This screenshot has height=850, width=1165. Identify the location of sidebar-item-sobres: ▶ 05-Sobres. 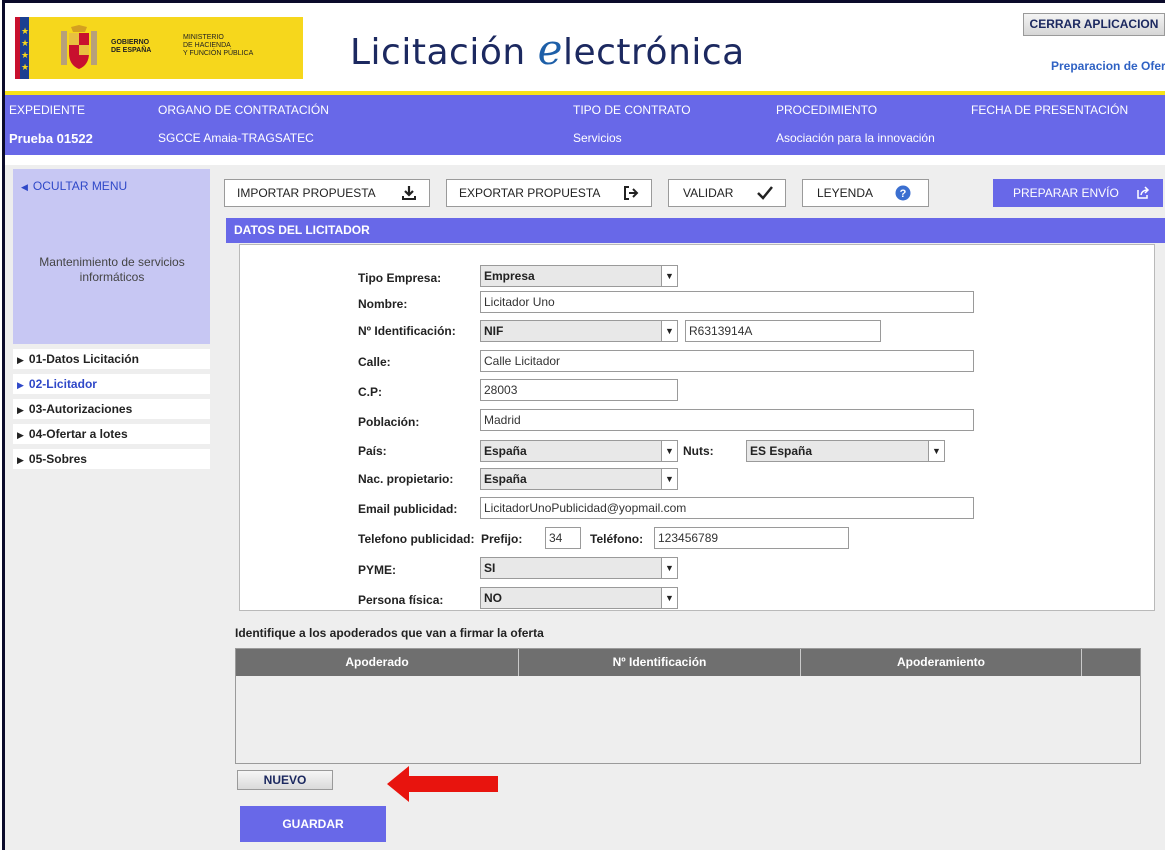
(112, 460).